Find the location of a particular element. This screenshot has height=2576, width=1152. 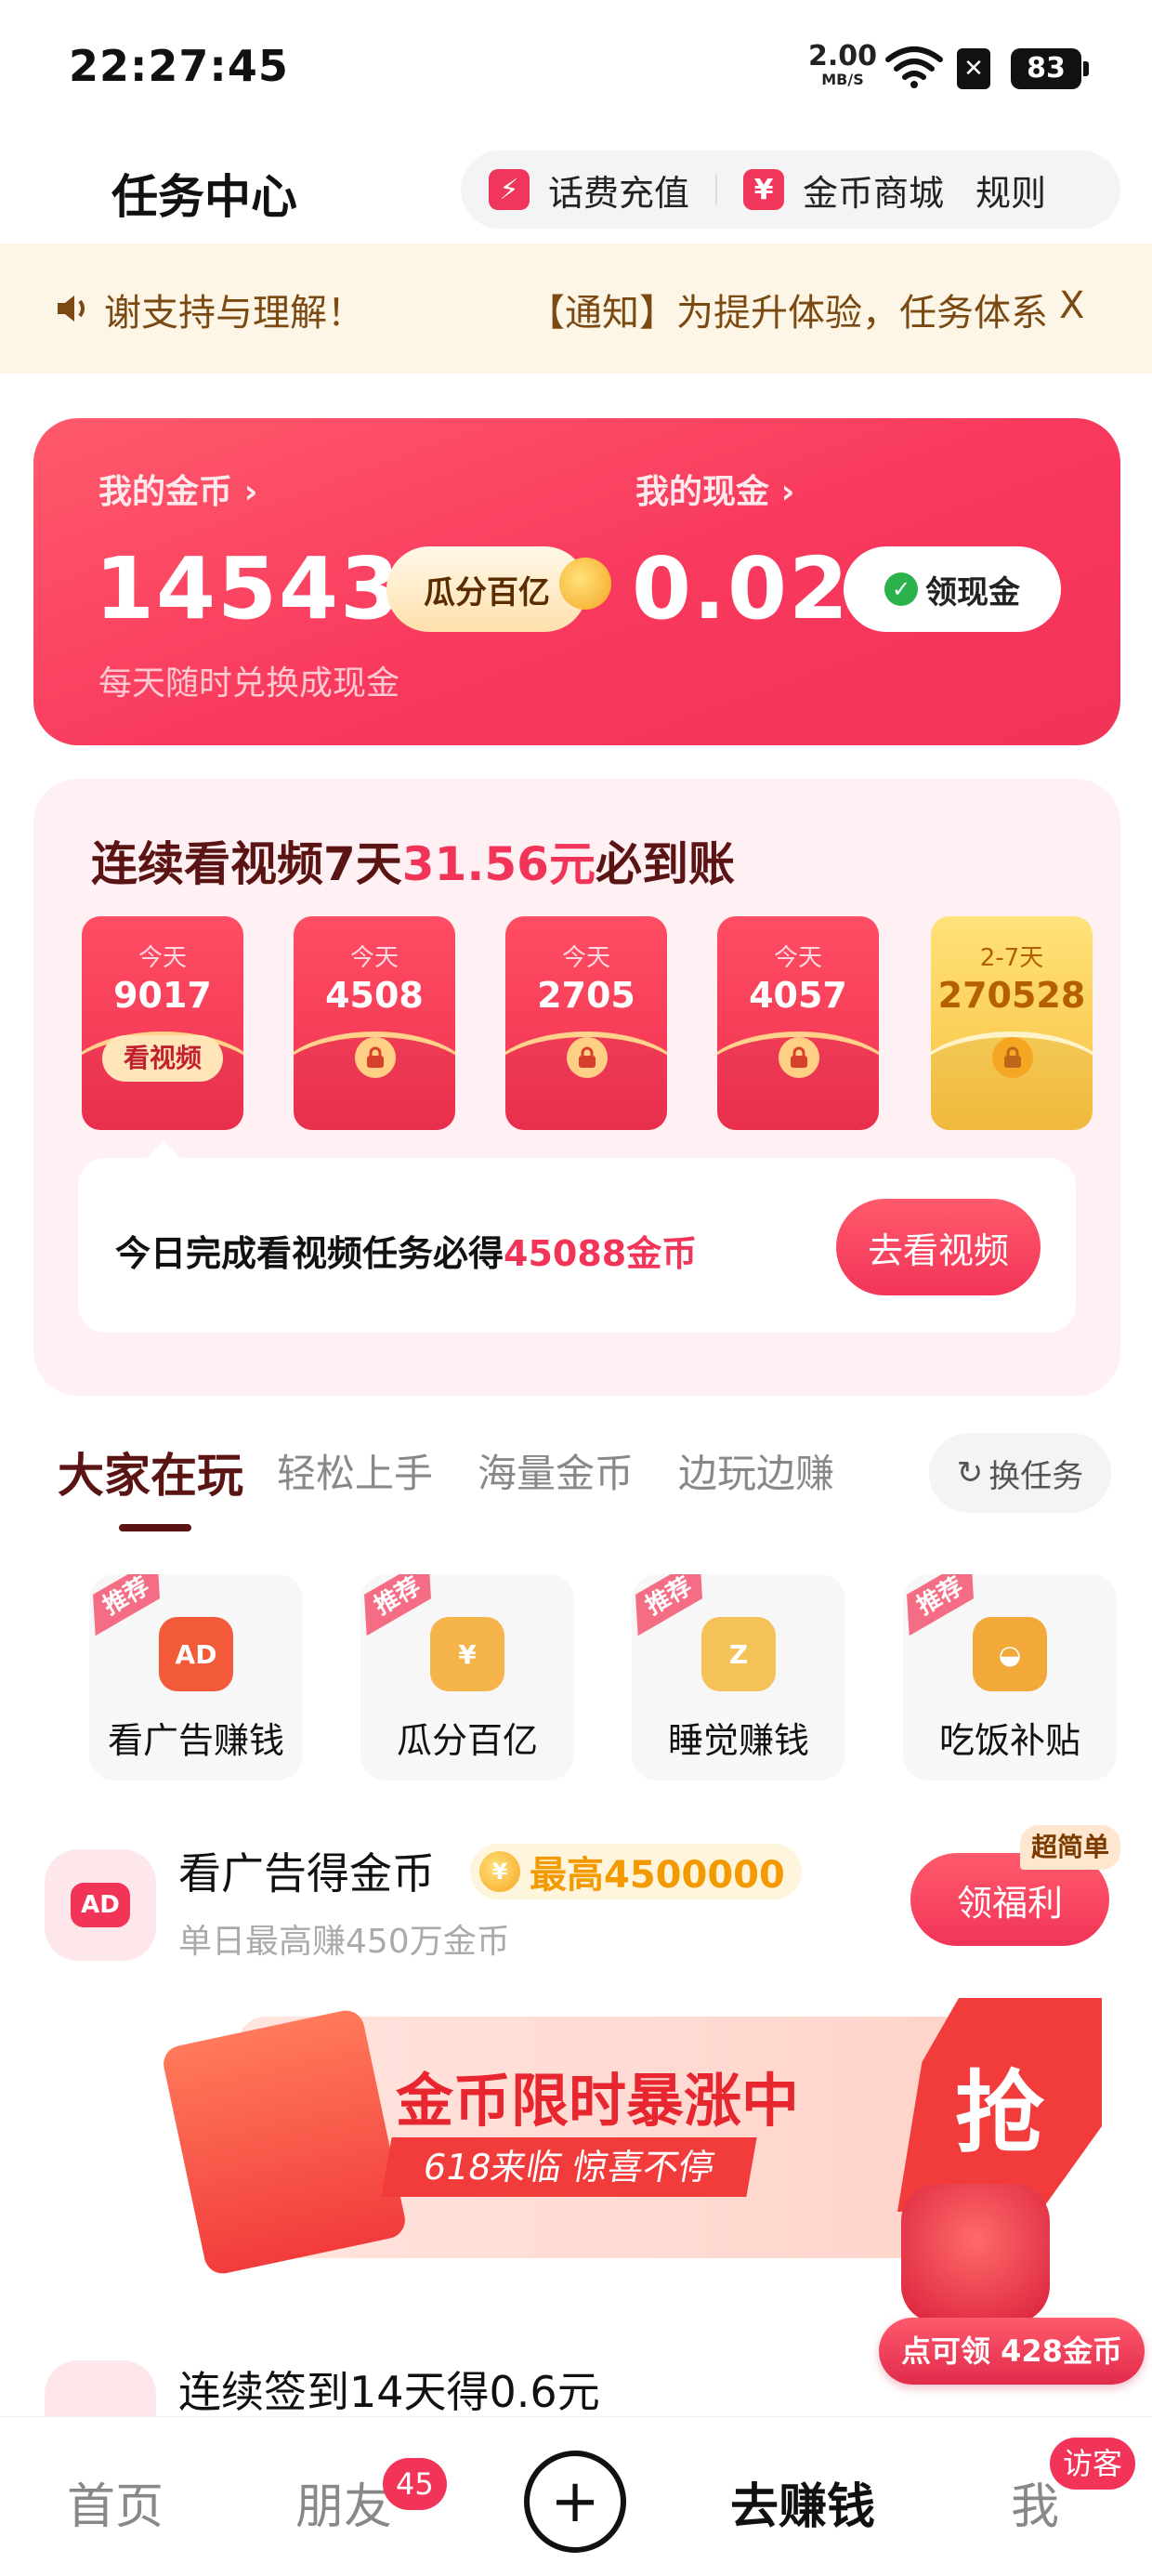

featured-watch-ads: 推荐 AD 看广告赚钱 is located at coordinates (196, 1677).